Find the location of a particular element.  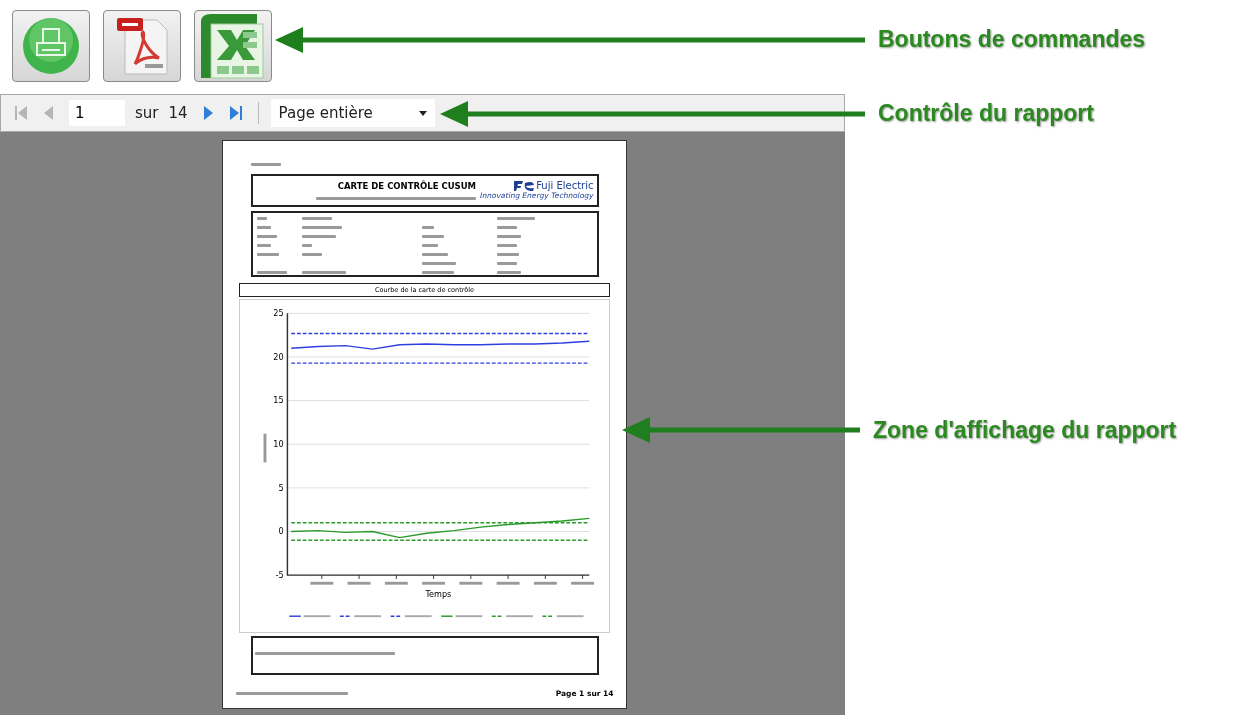

pdf-button is located at coordinates (142, 46).